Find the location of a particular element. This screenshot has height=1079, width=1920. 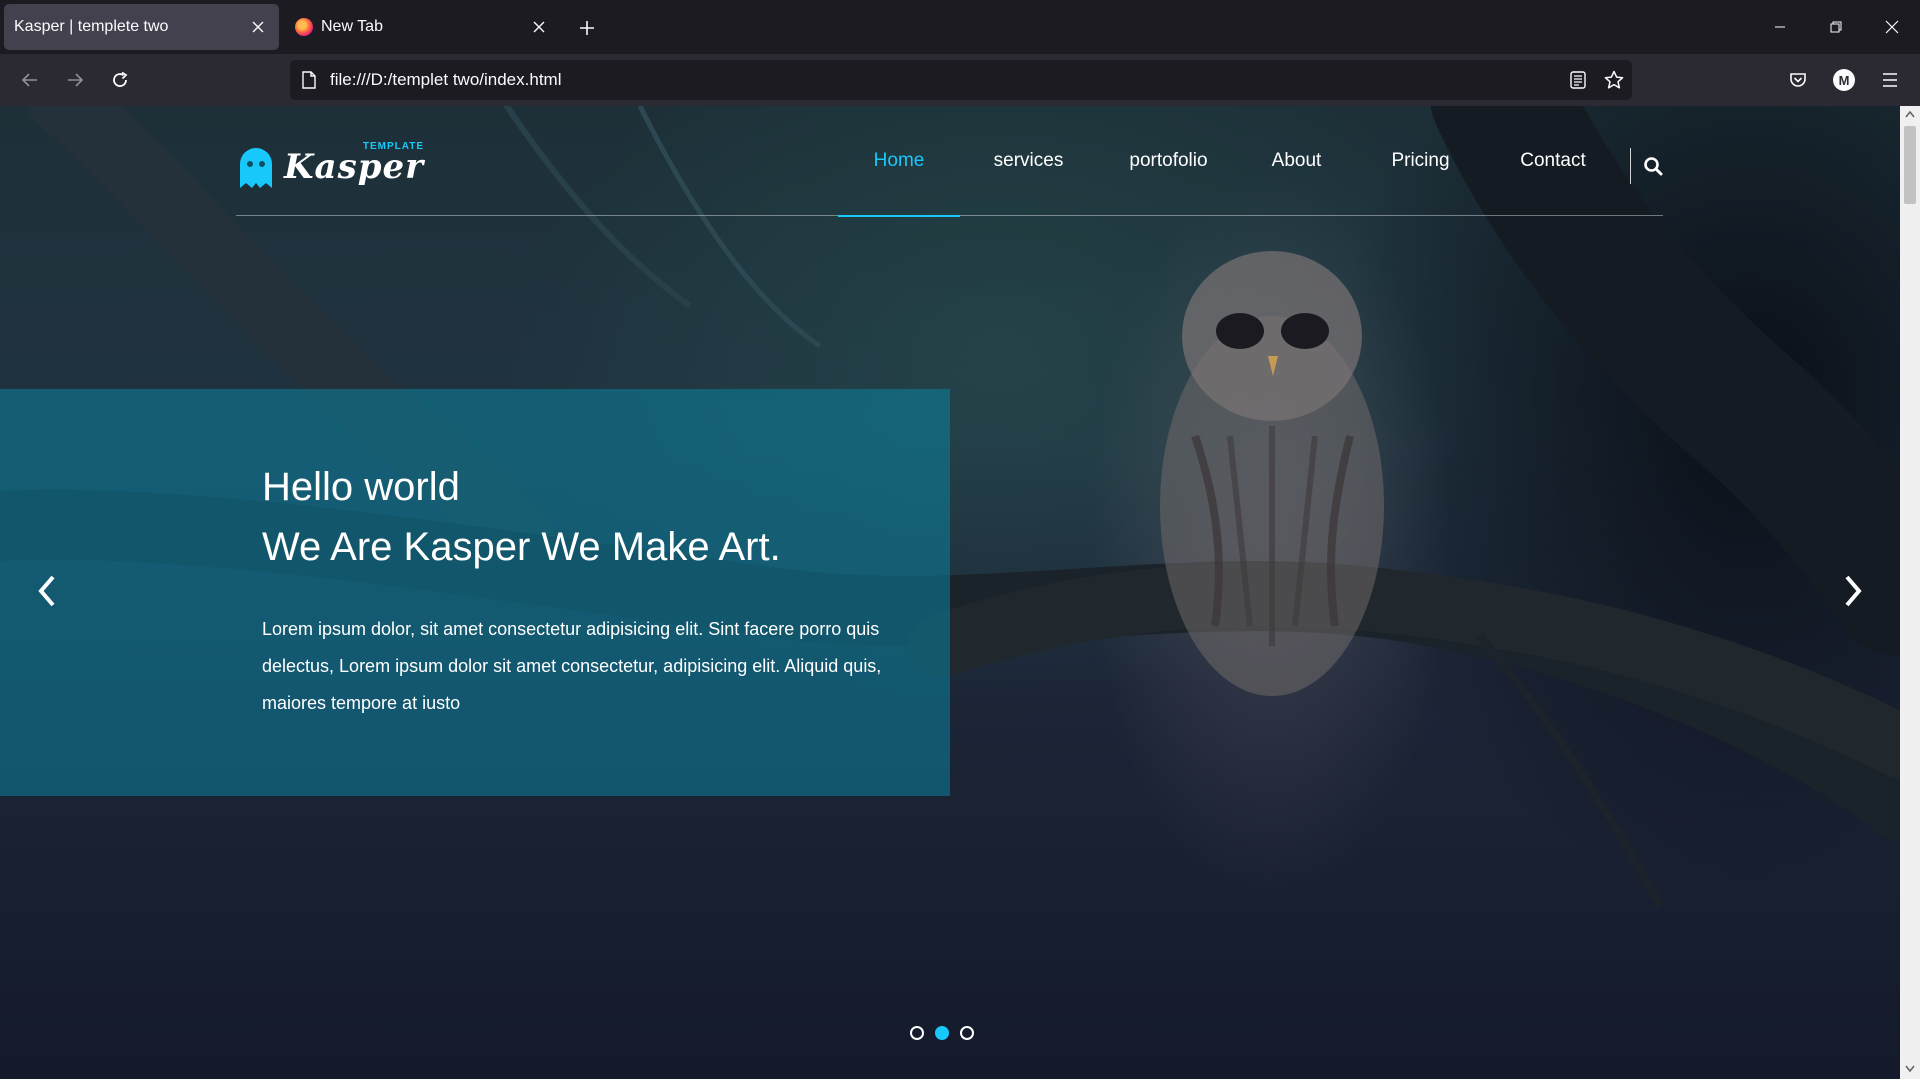

chevron-left-icon is located at coordinates (47, 591).